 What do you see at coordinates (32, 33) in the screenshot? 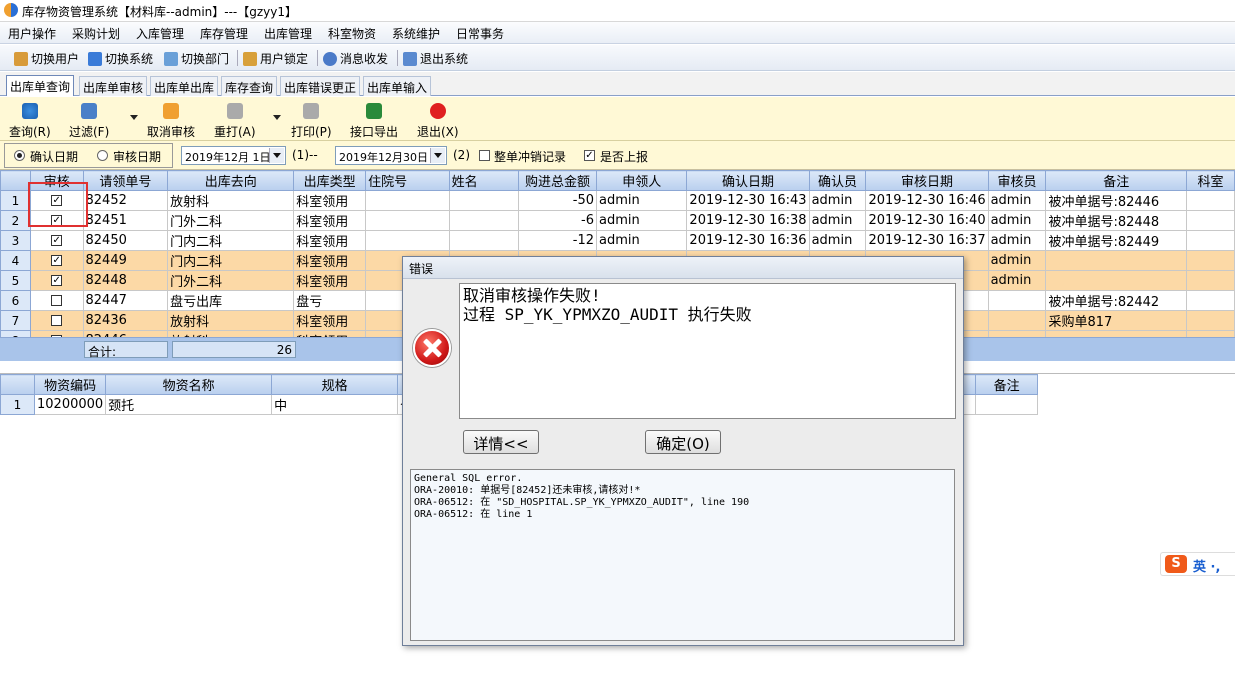
I see `menu-user: 用户操作` at bounding box center [32, 33].